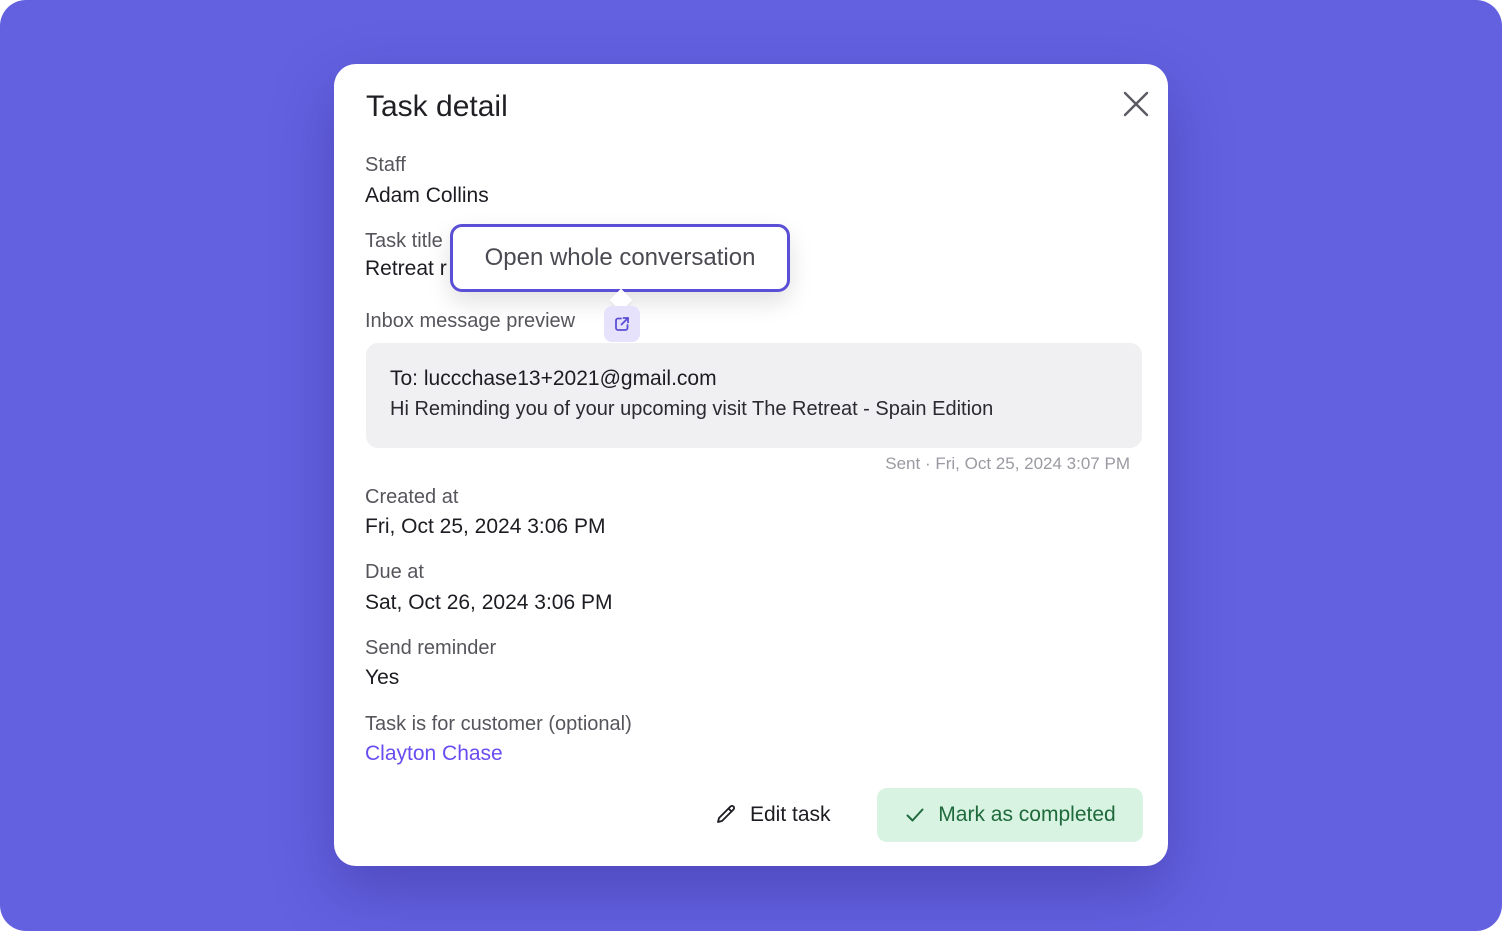 The width and height of the screenshot is (1502, 931). I want to click on message-sent-meta: Sent · Fri, Oct 25, 2024 3:07 PM, so click(1007, 463).